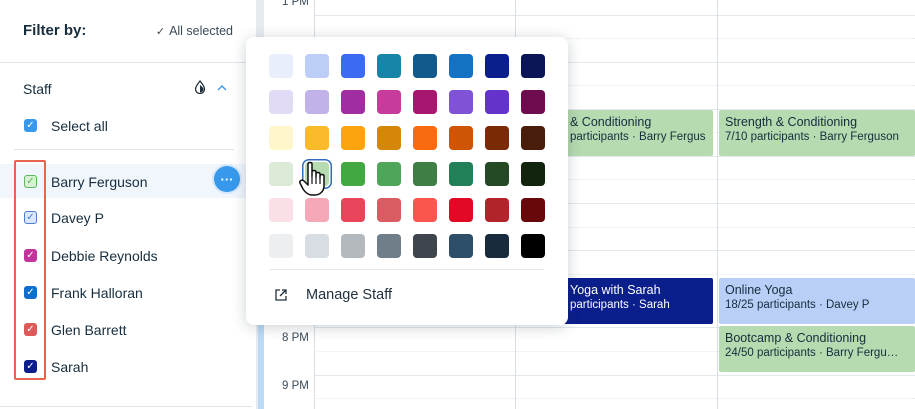  I want to click on staff-name: Sarah, so click(70, 367).